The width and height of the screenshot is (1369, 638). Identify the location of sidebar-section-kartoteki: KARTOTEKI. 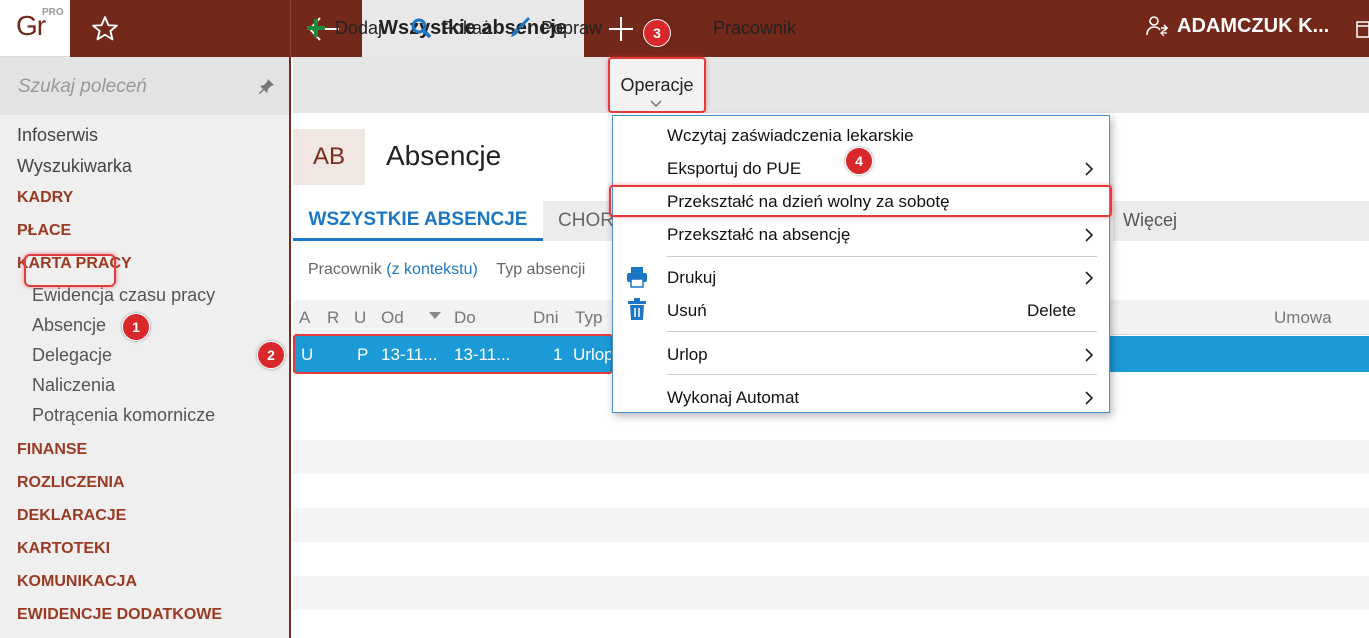
(63, 549).